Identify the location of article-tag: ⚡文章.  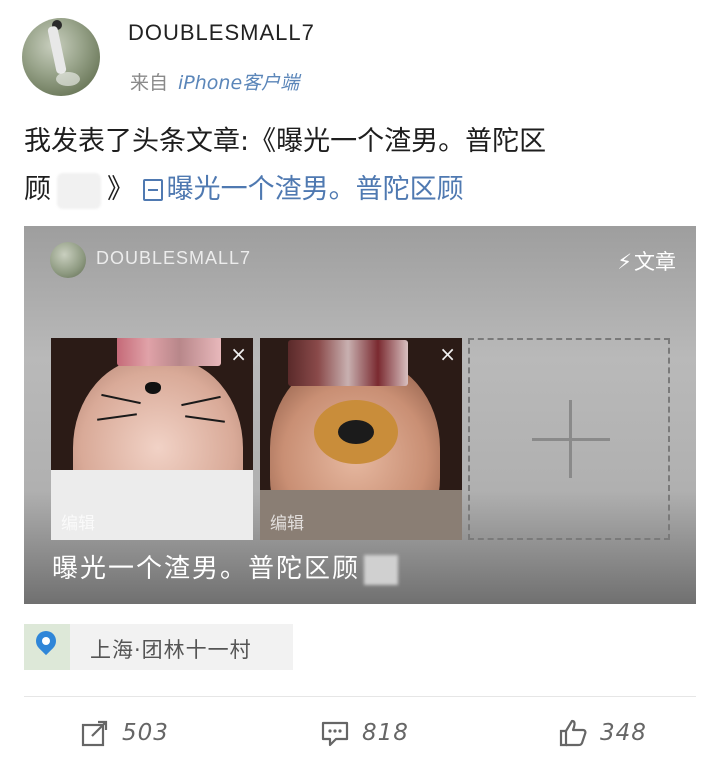
(646, 261).